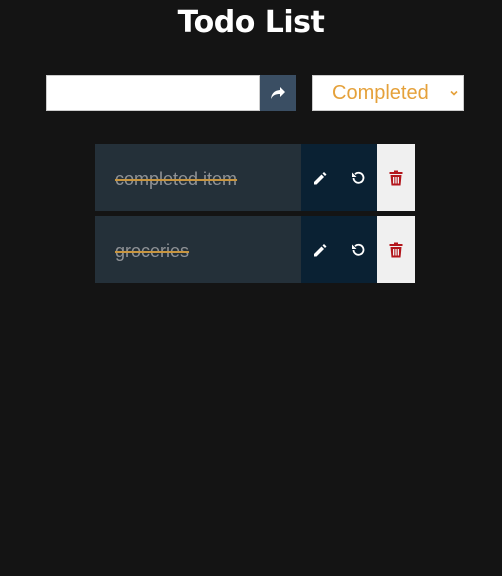  I want to click on todo-text: groceries, so click(152, 251).